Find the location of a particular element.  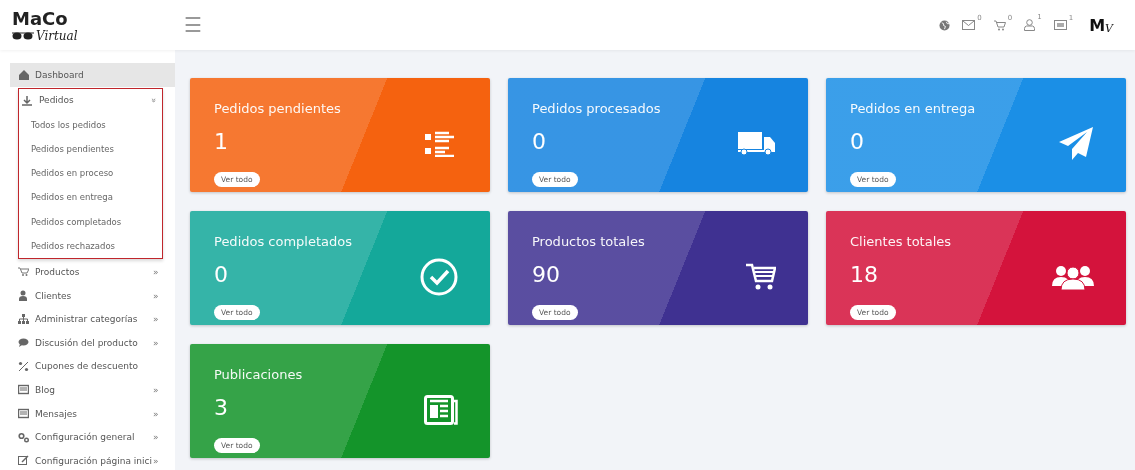

edit-icon is located at coordinates (23, 461).